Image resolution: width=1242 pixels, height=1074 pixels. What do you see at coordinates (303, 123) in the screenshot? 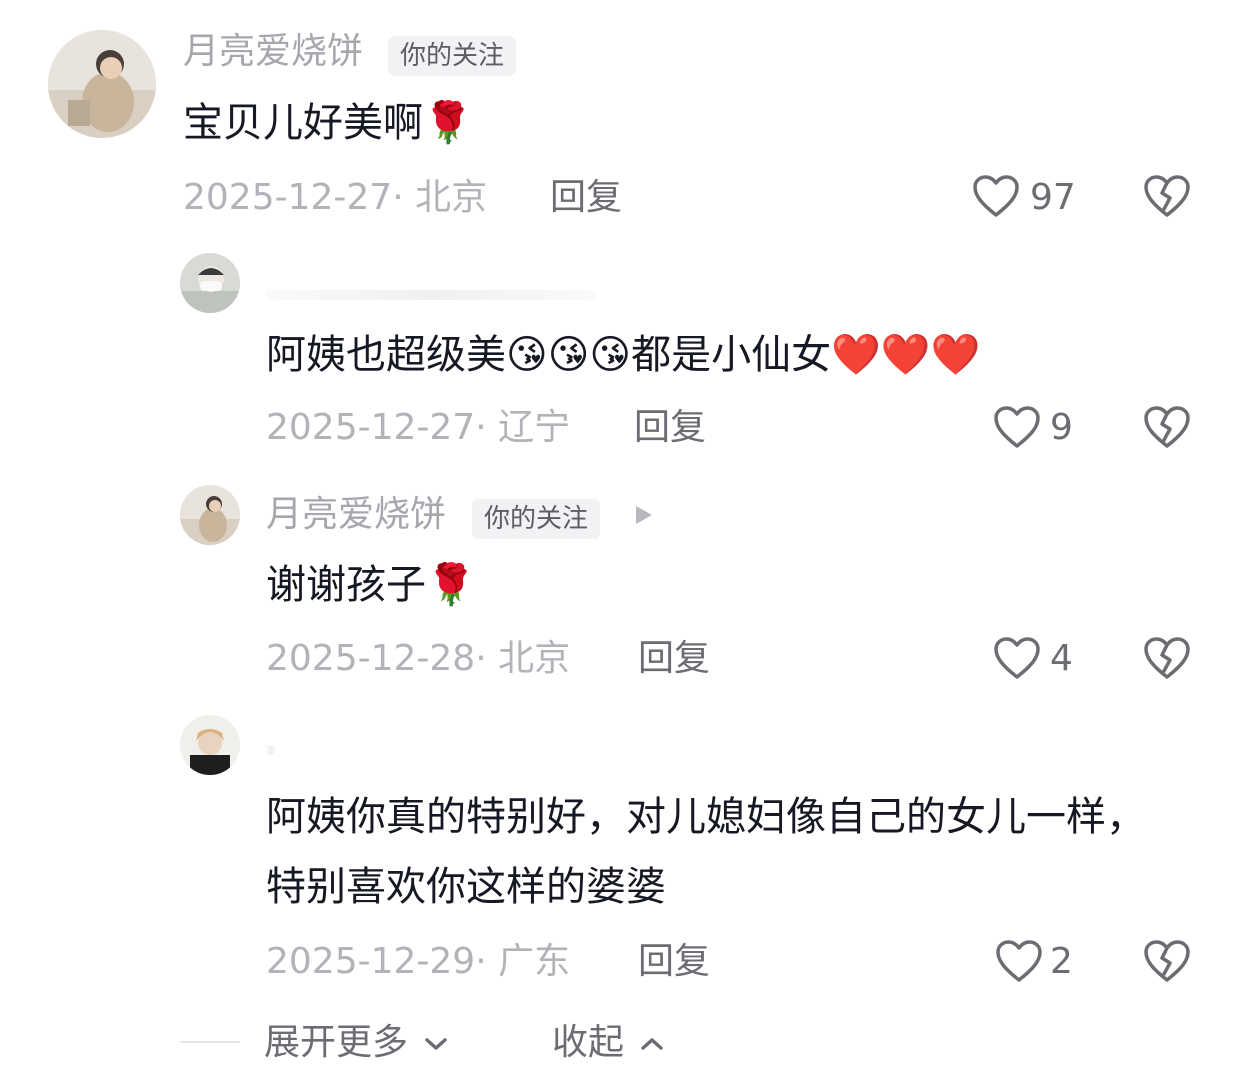
I see `comment-text-body: 宝贝儿好美啊` at bounding box center [303, 123].